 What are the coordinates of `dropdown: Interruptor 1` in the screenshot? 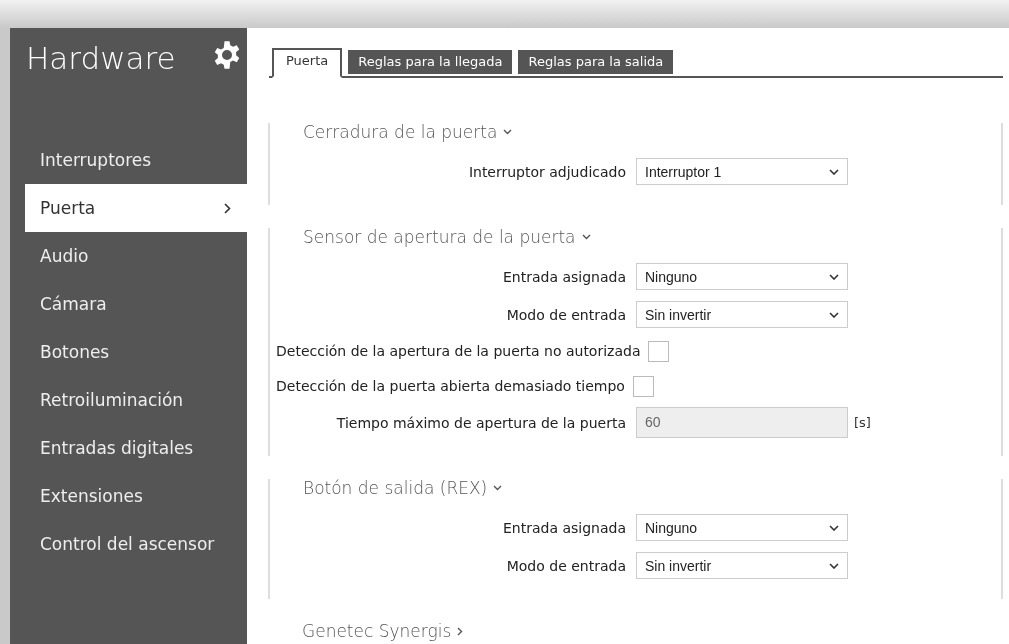 It's located at (742, 171).